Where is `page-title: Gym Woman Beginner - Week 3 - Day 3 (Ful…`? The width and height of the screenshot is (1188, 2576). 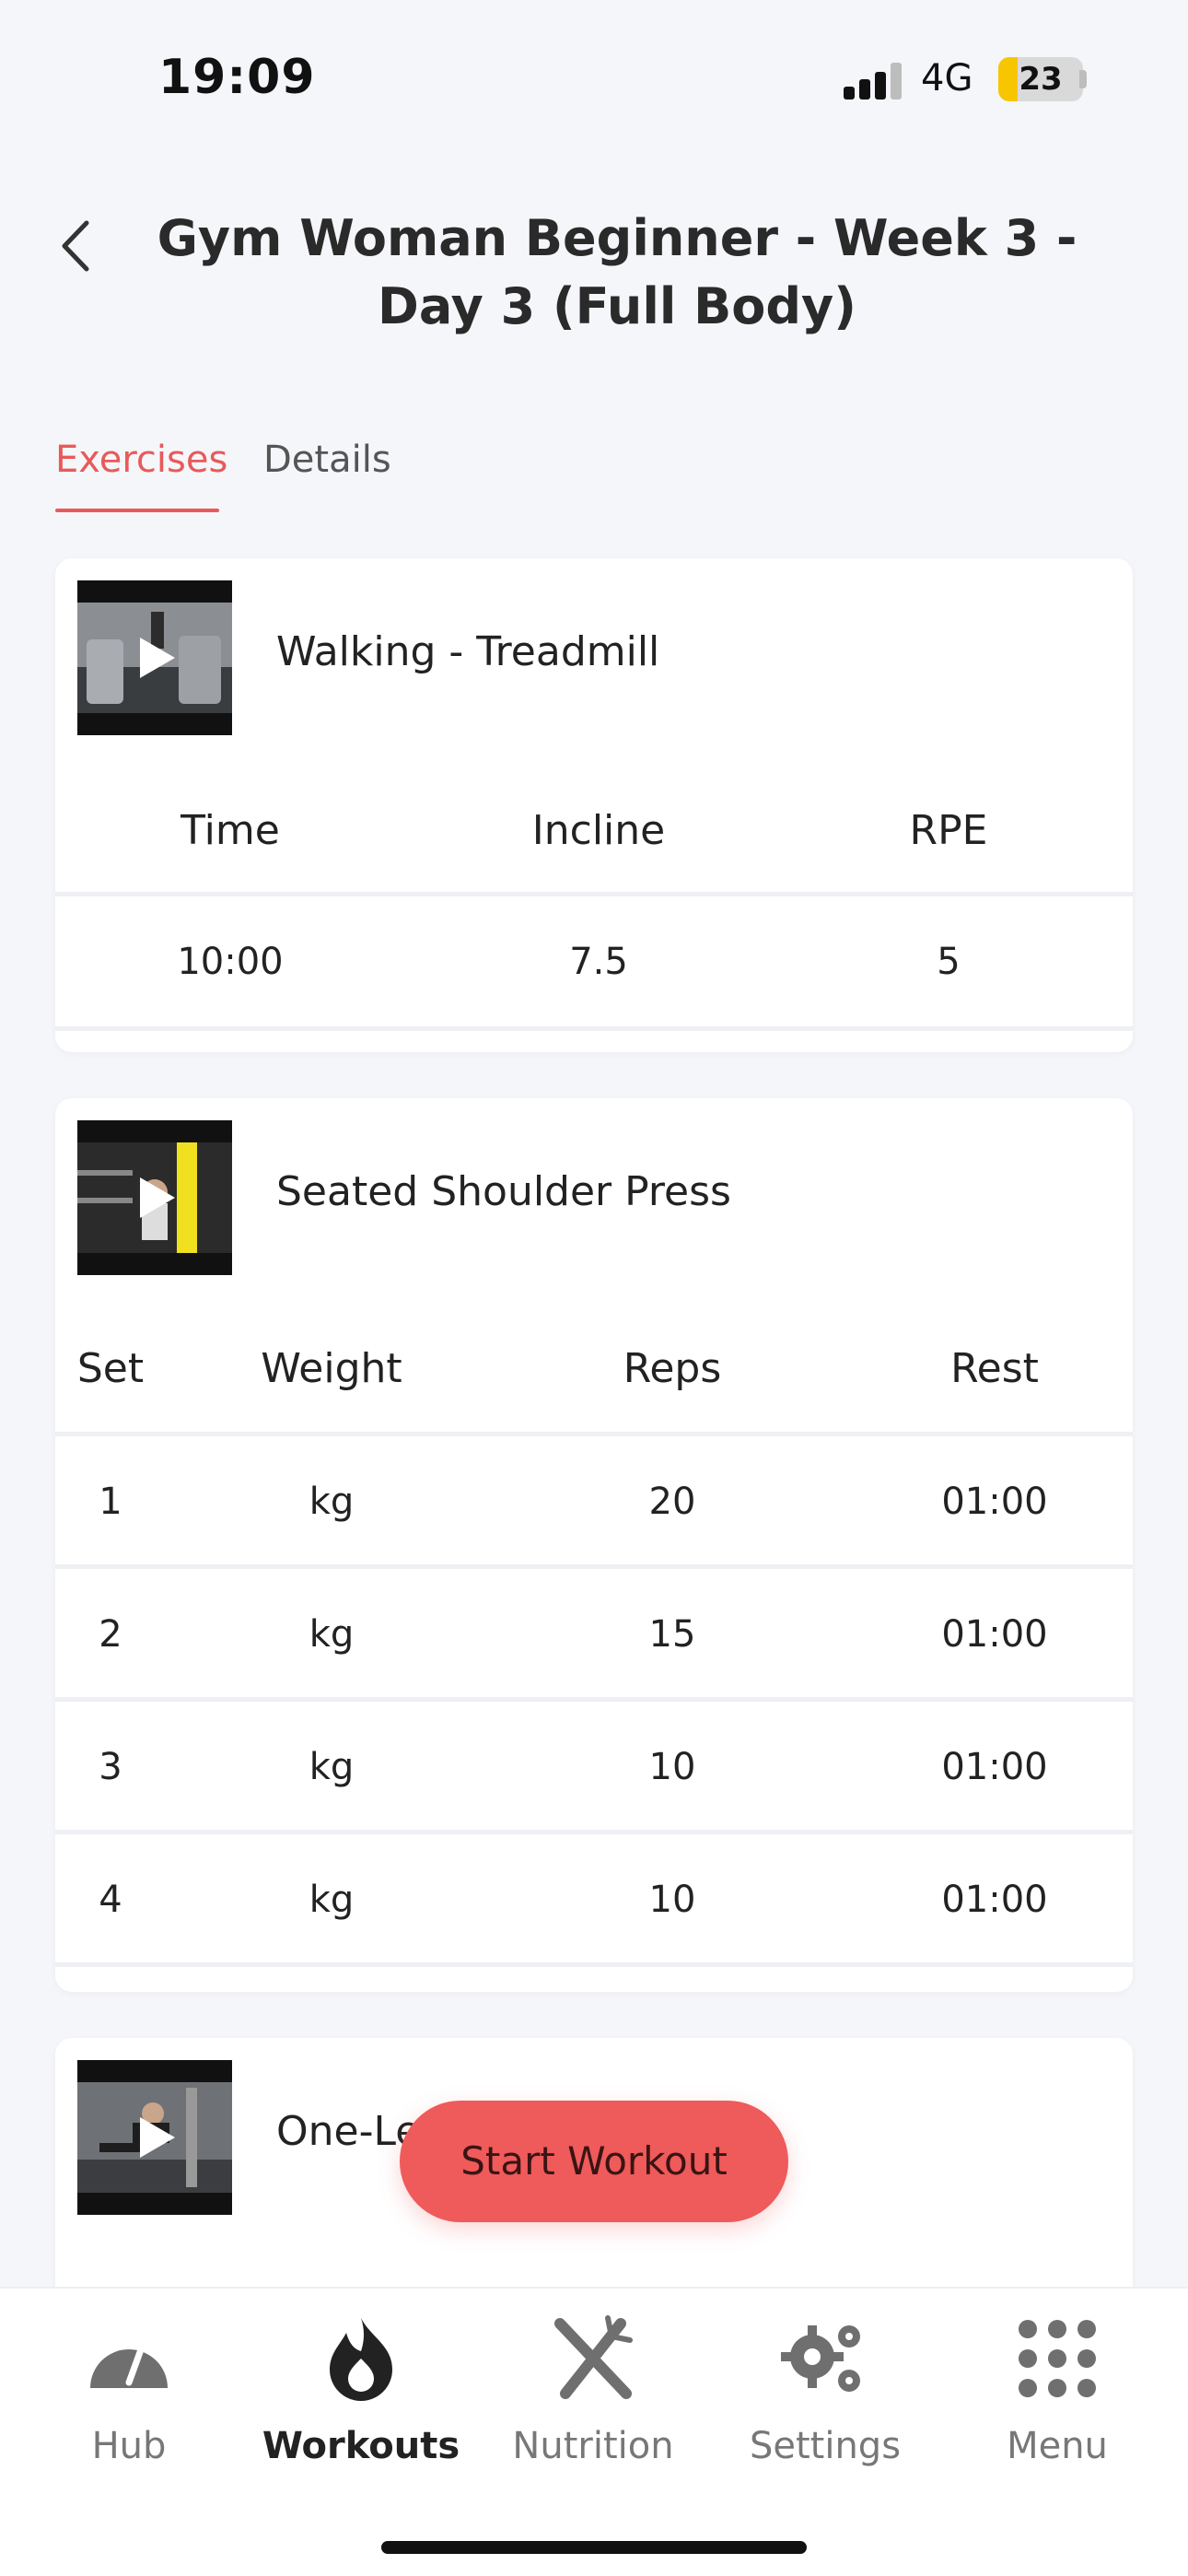 page-title: Gym Woman Beginner - Week 3 - Day 3 (Ful… is located at coordinates (617, 272).